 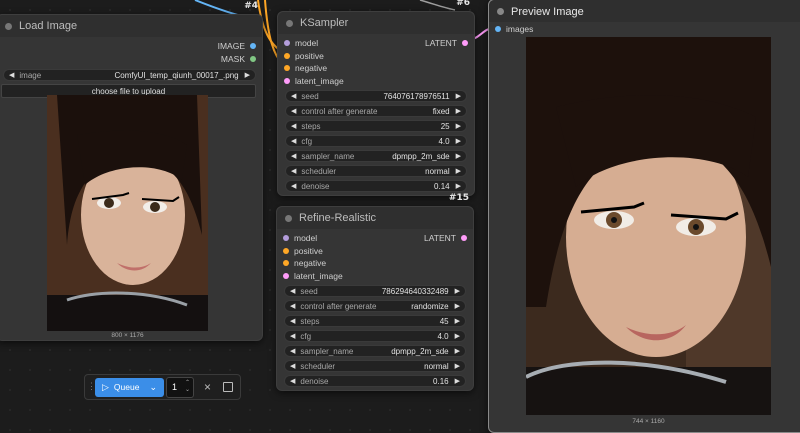 What do you see at coordinates (644, 11) in the screenshot?
I see `node-title: Preview Image` at bounding box center [644, 11].